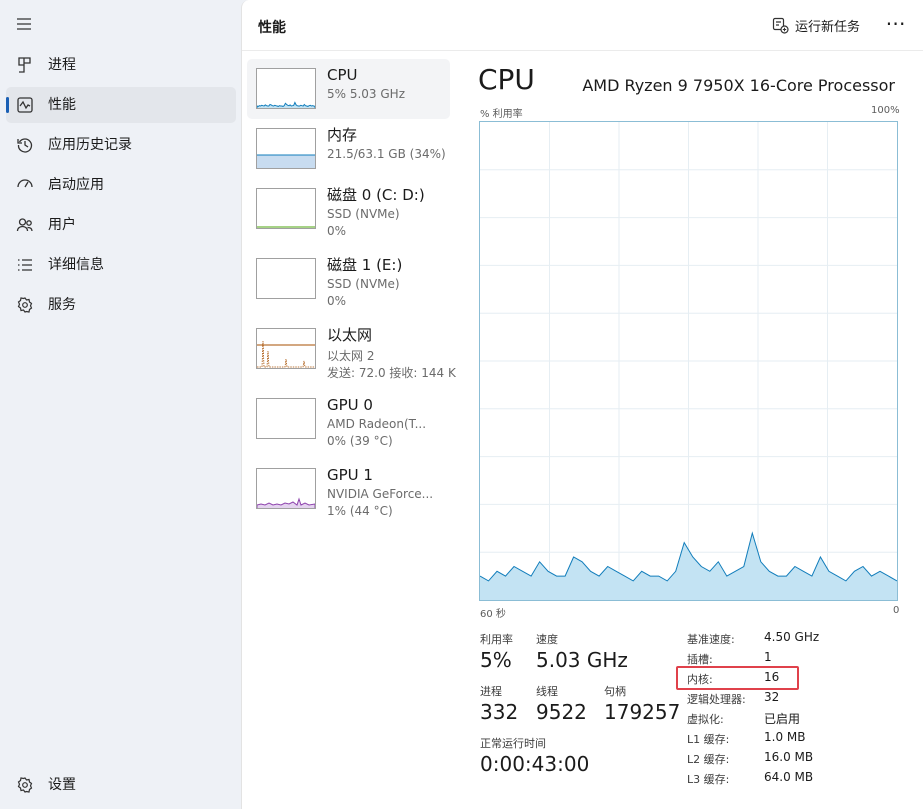 The image size is (923, 809). I want to click on resource-item-gpu-0: GPU 0 AMD Radeon(T... 0% (39 °C), so click(348, 419).